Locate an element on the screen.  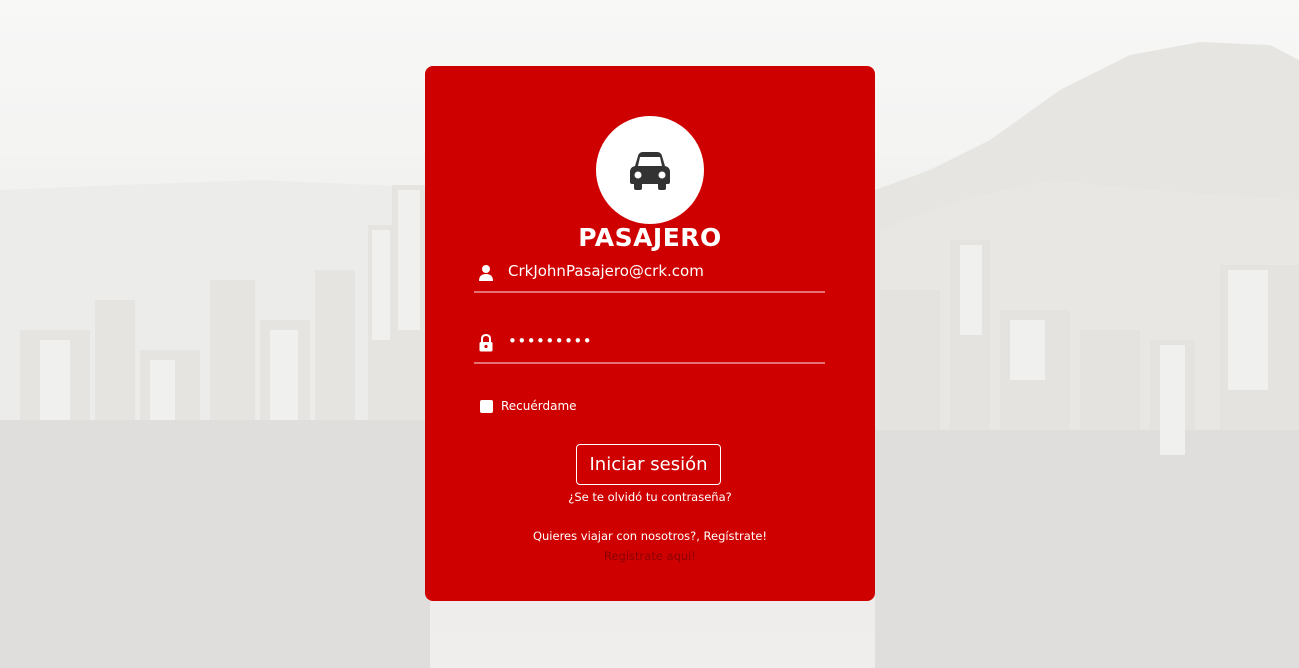
password-value: ••••••••• is located at coordinates (550, 341).